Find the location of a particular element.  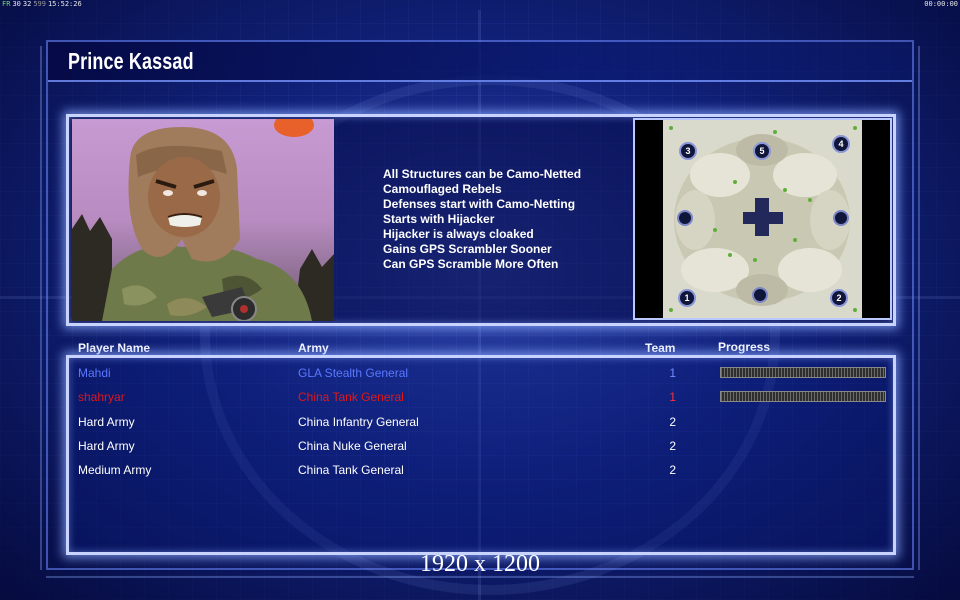

feature-item: Hijacker is always cloaked is located at coordinates (458, 234).